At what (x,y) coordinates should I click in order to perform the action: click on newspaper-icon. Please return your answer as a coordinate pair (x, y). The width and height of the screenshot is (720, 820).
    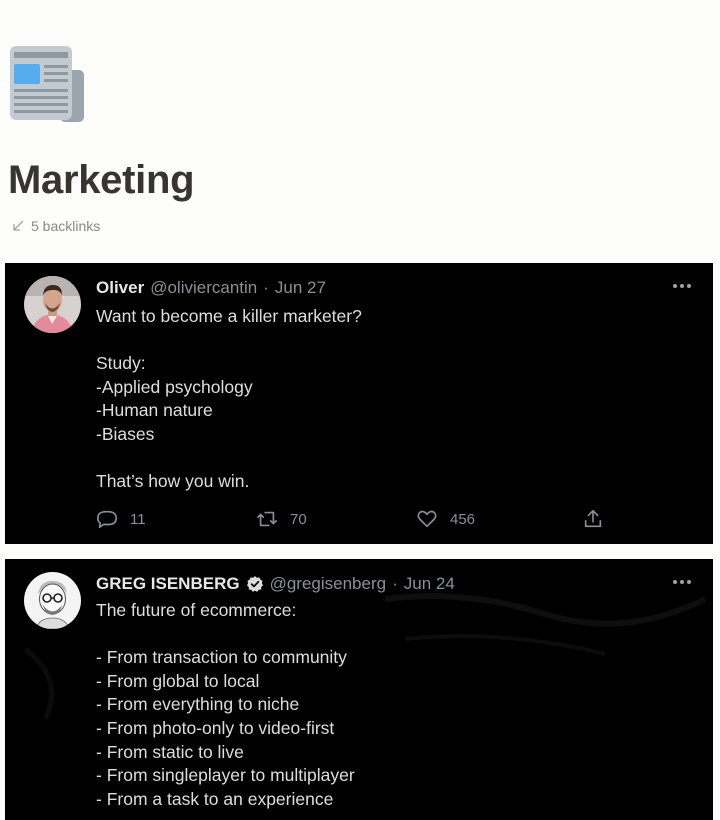
    Looking at the image, I should click on (47, 84).